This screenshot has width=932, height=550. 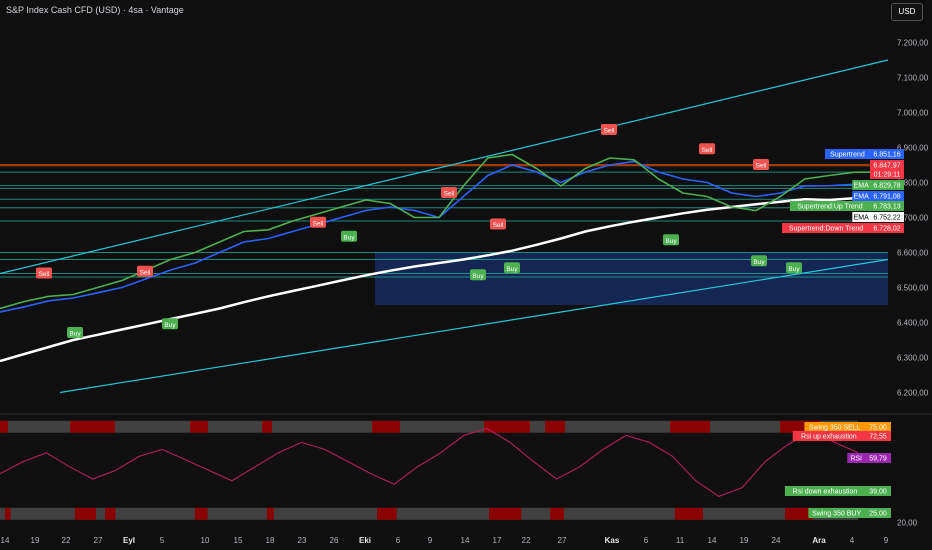 What do you see at coordinates (429, 462) in the screenshot?
I see `rsi-line` at bounding box center [429, 462].